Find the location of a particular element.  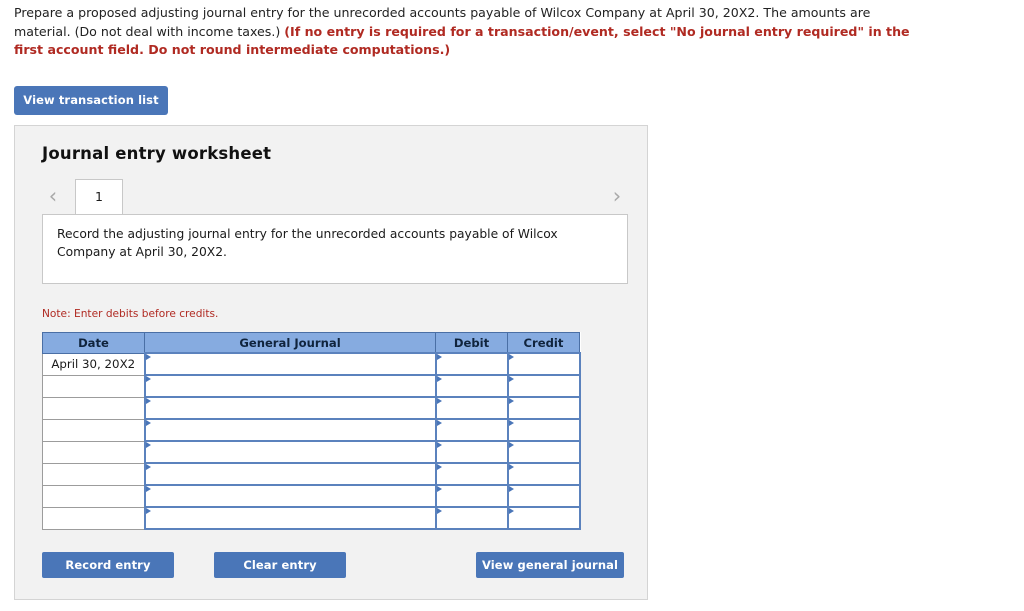

worksheet-tabstrip: ‹ 1 › is located at coordinates (335, 196).